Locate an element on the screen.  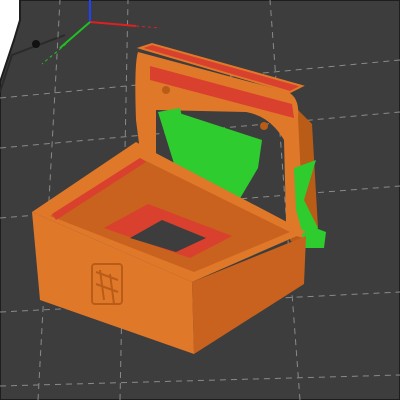
wall-hole-right is located at coordinates (264, 126).